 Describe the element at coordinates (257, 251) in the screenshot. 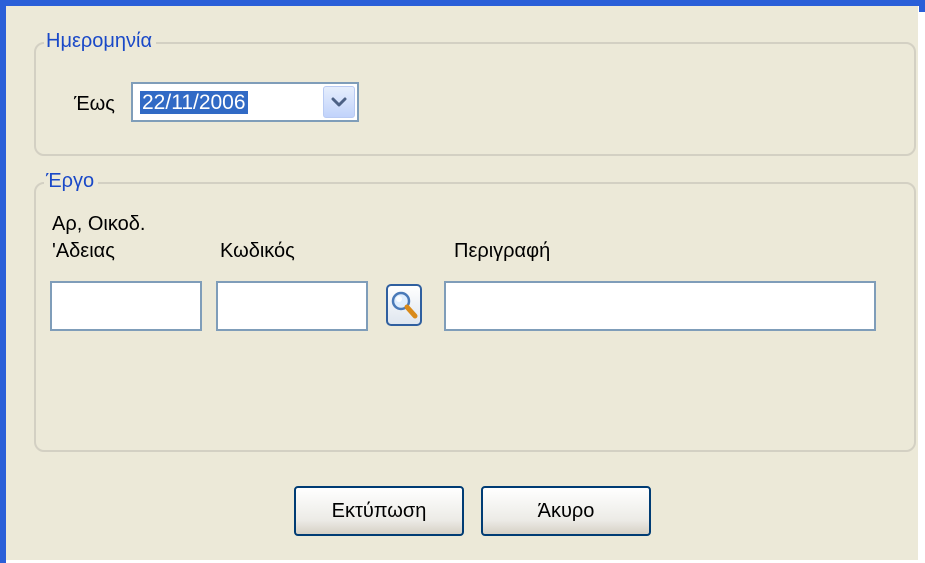

I see `code-label: Κωδικός` at that location.